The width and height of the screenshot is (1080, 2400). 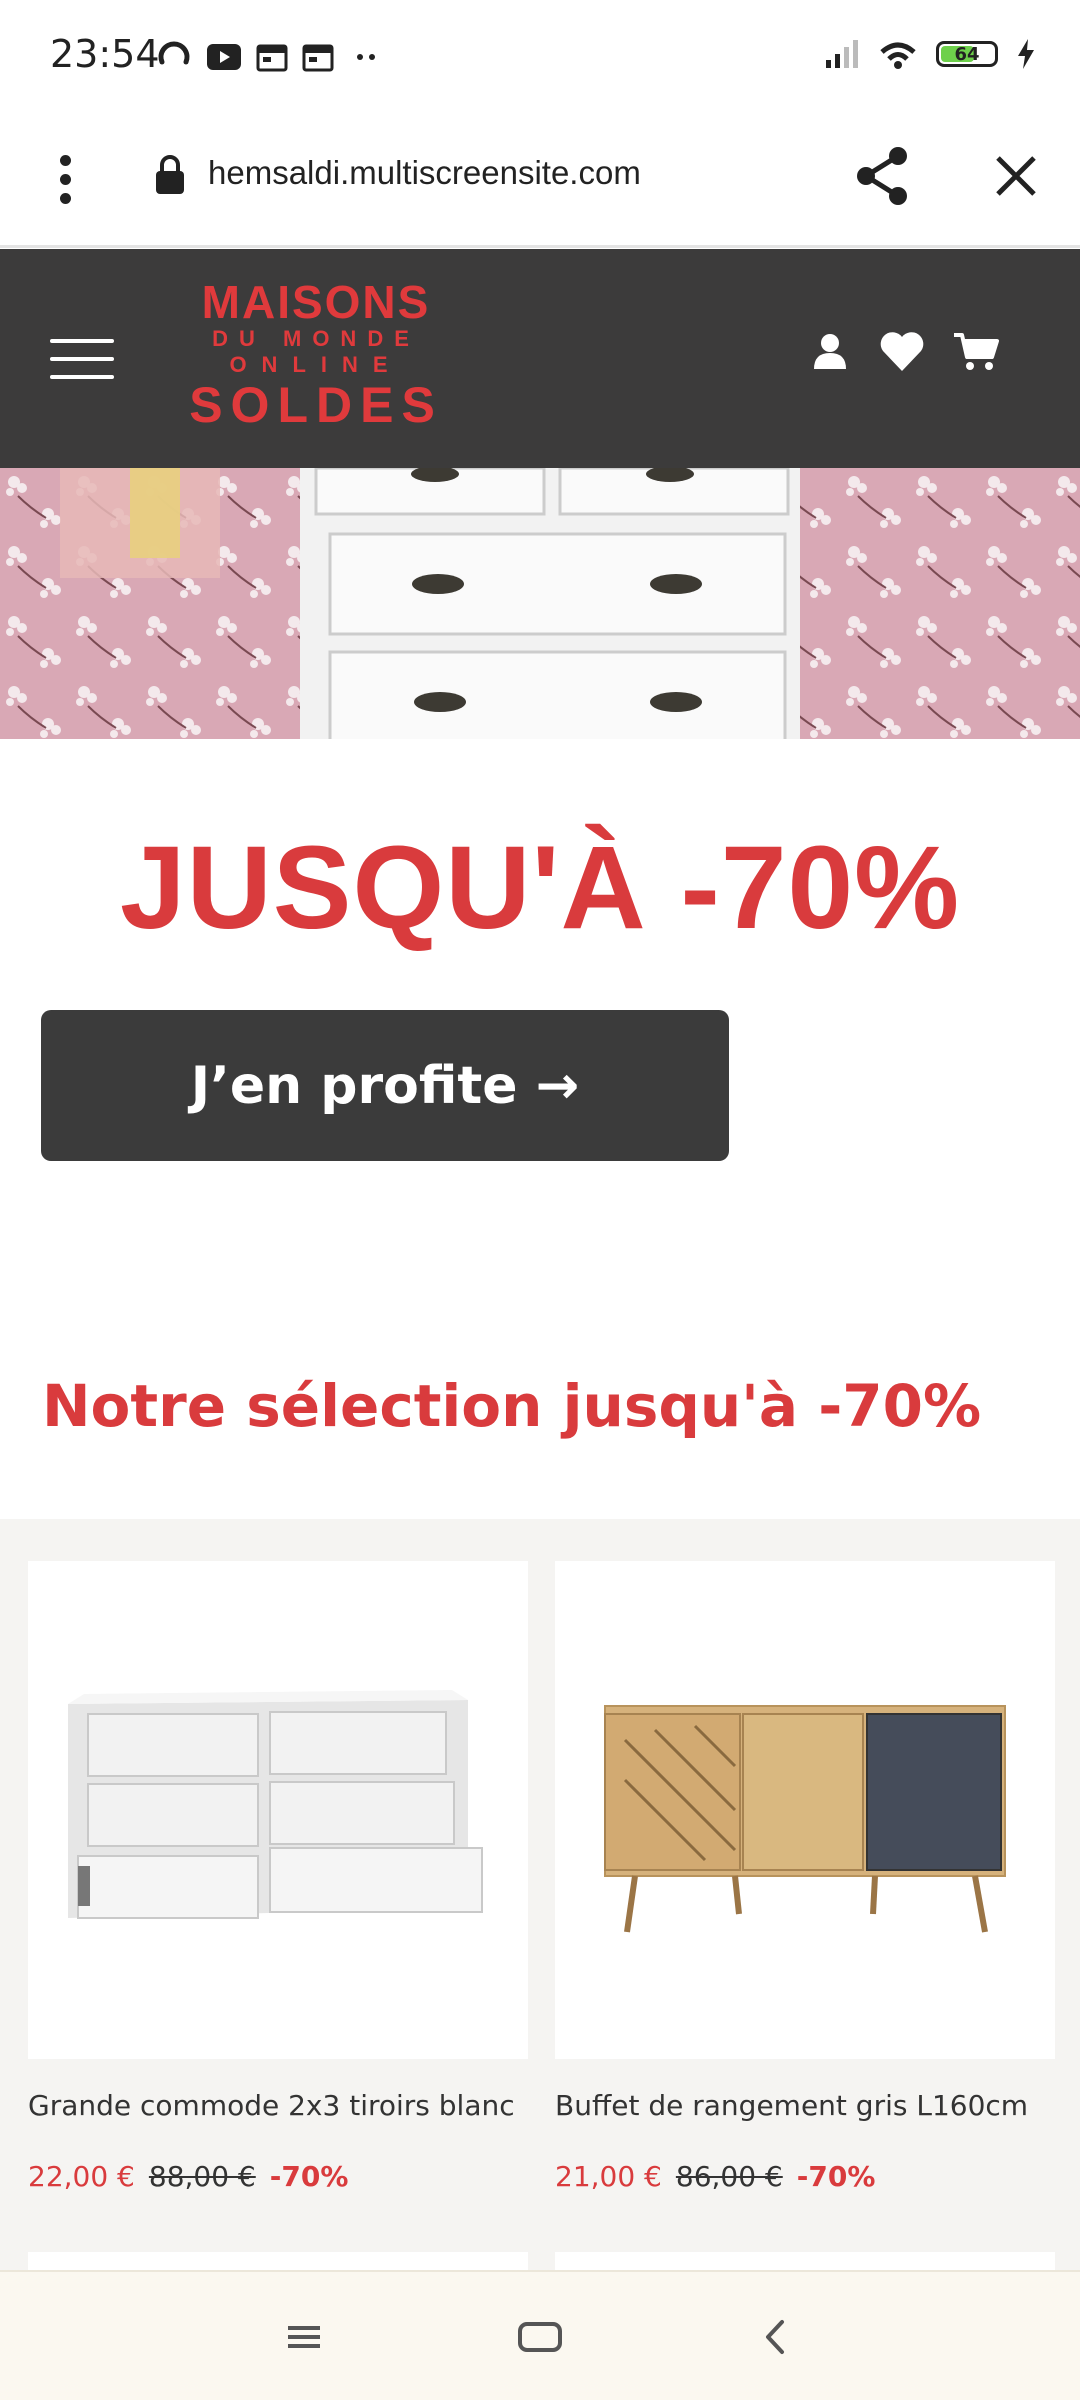 I want to click on product-old-price: 86,00 €, so click(x=729, y=2176).